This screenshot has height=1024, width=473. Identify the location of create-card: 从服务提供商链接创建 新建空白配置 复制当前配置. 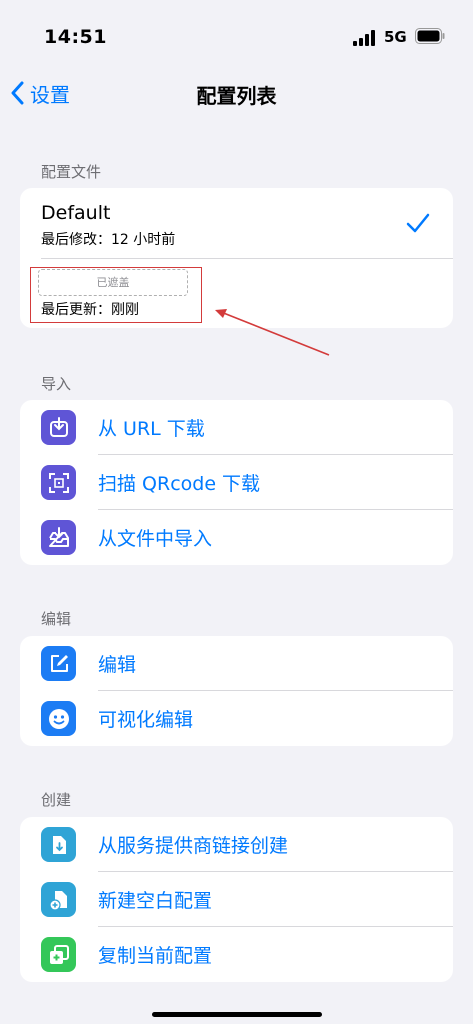
(236, 899).